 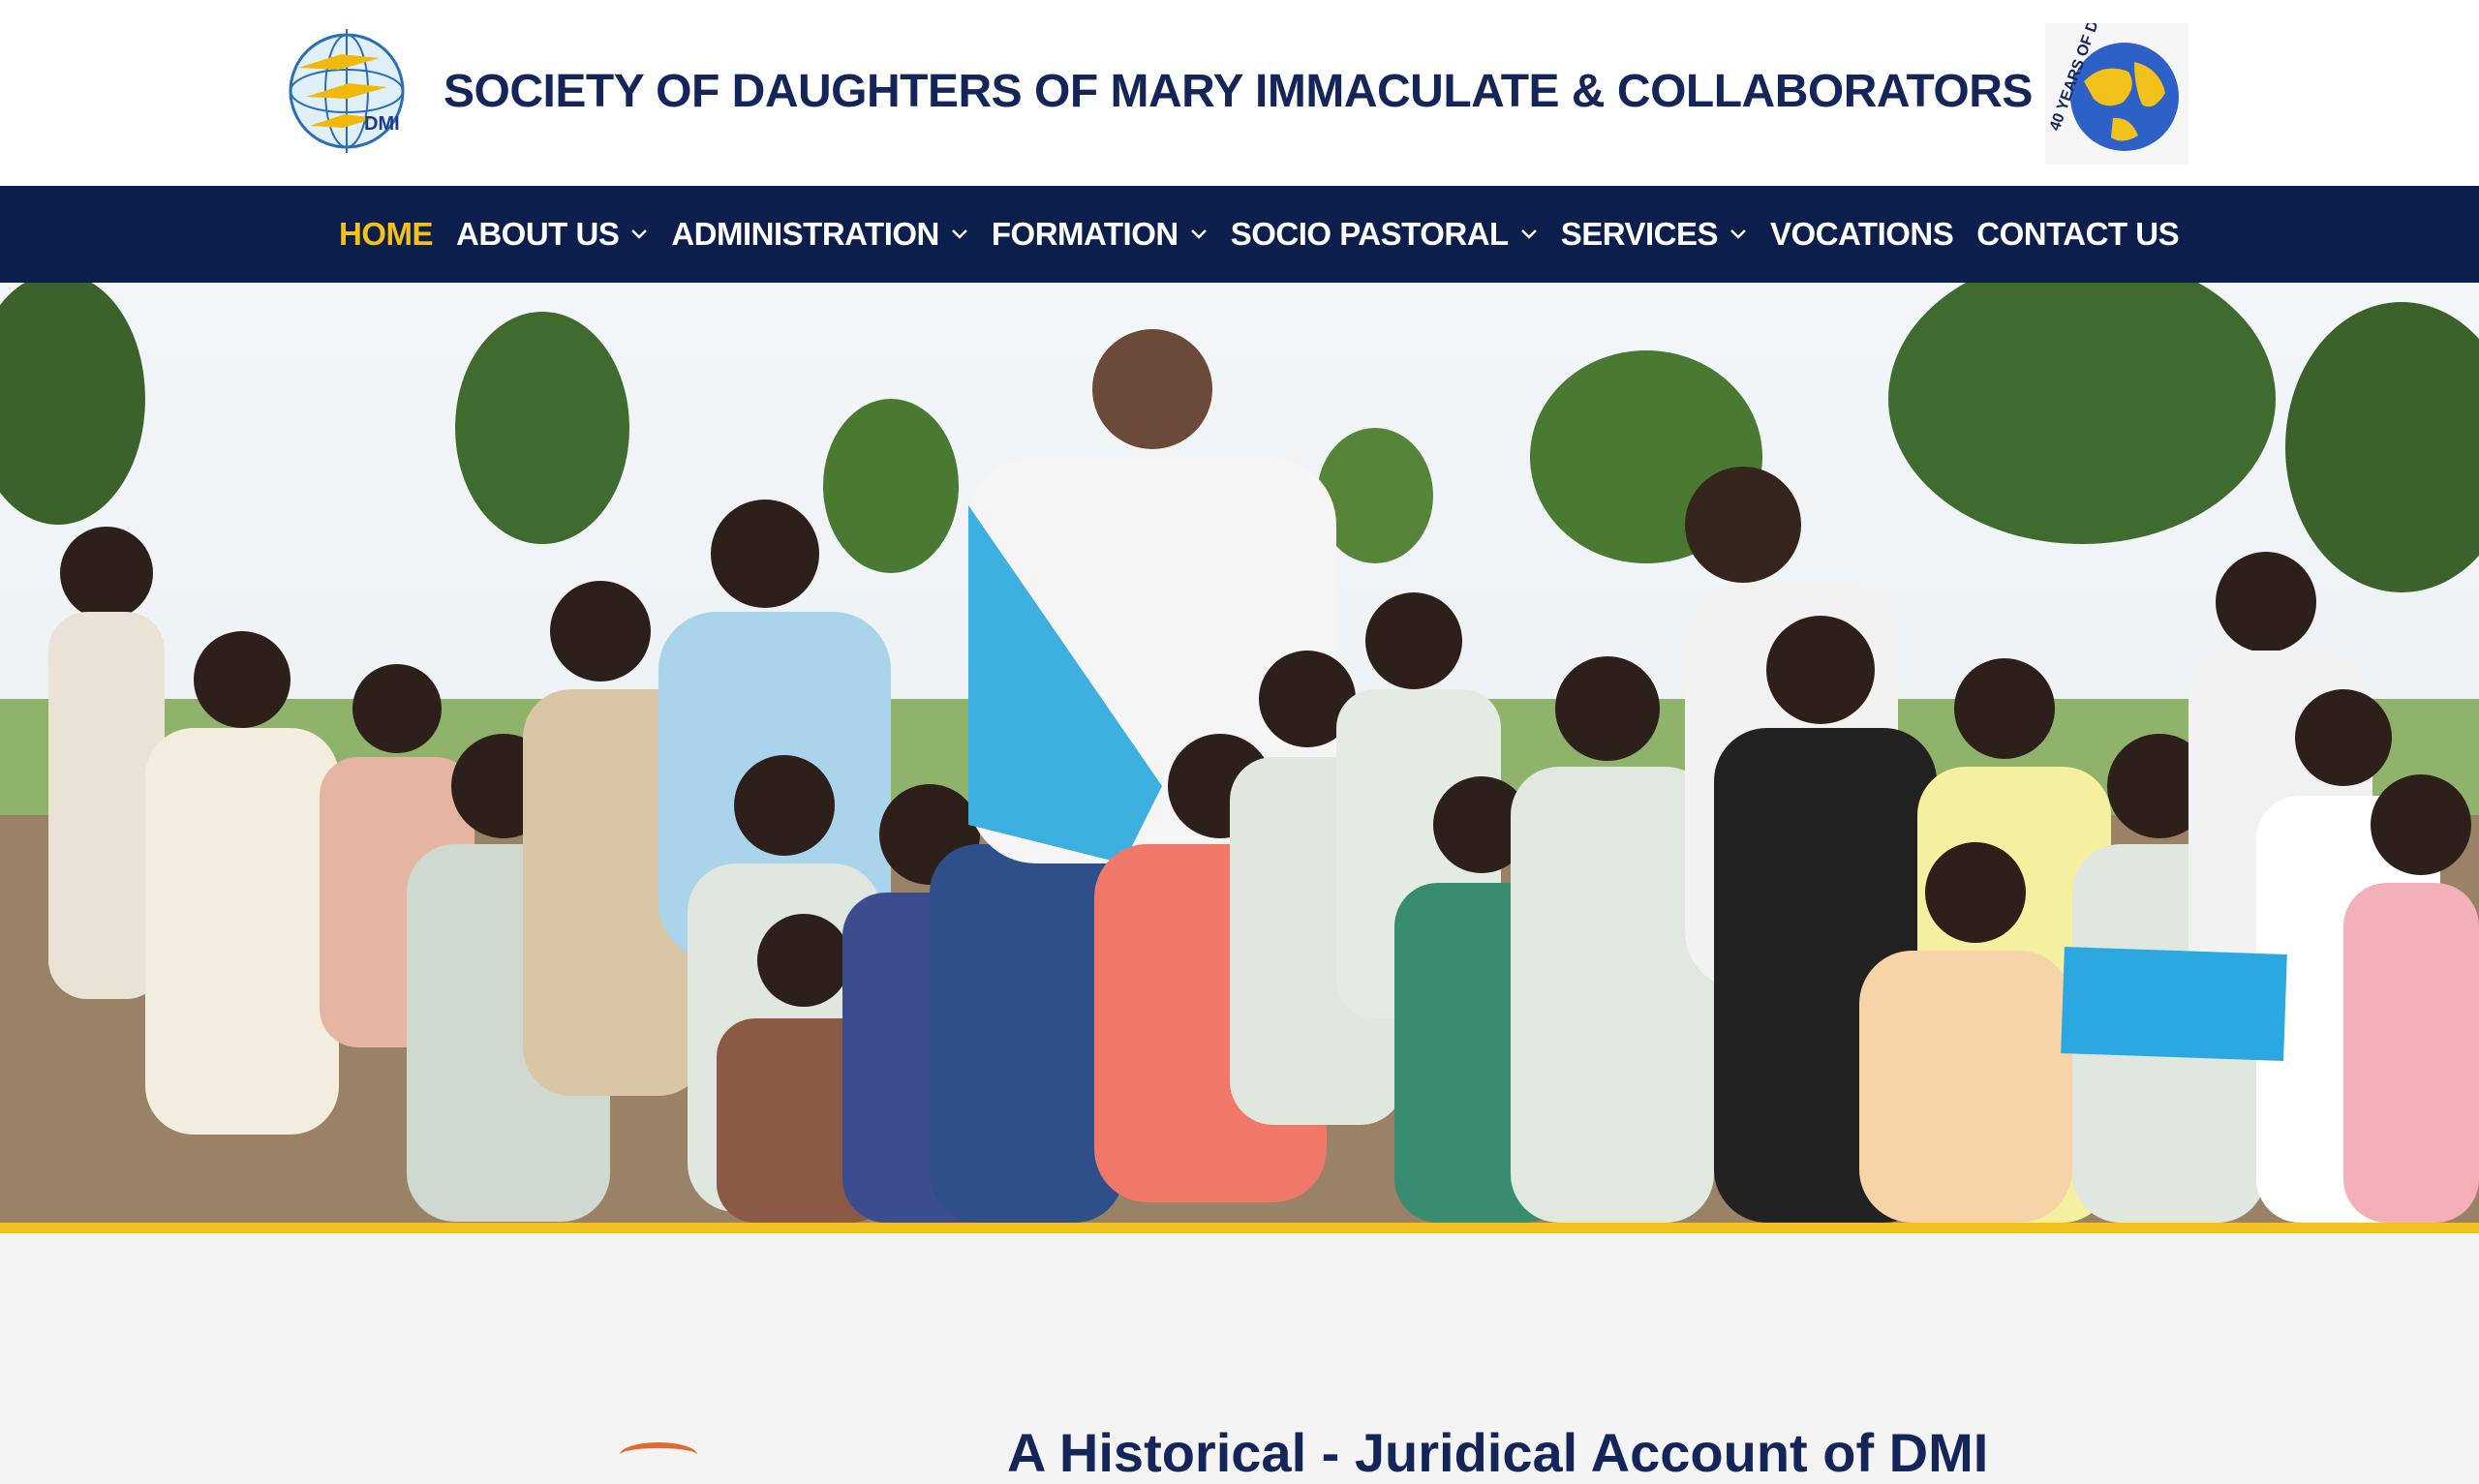 What do you see at coordinates (538, 234) in the screenshot?
I see `nav-item-label: ABOUT US` at bounding box center [538, 234].